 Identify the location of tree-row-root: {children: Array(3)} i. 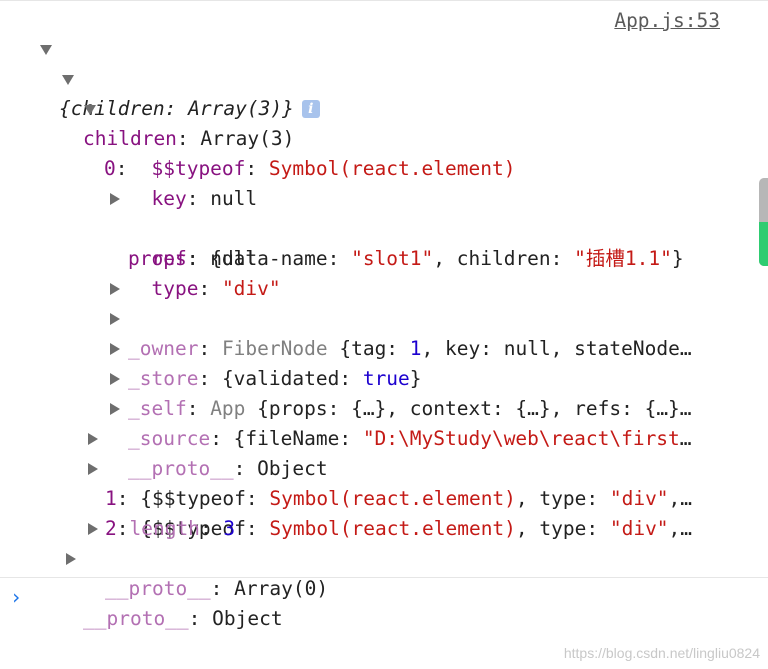
(180, 77).